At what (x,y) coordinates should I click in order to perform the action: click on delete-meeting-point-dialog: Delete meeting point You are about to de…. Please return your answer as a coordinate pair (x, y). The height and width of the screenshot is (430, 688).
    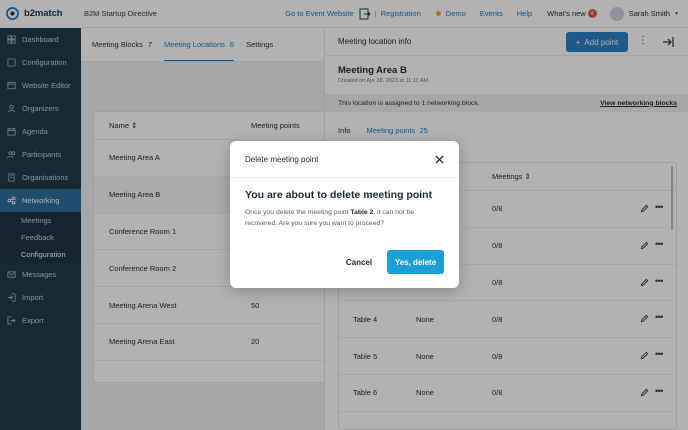
    Looking at the image, I should click on (344, 214).